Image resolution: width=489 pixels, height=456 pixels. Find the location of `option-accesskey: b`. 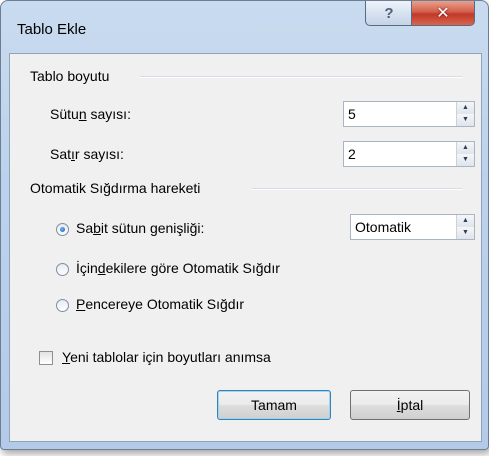

option-accesskey: b is located at coordinates (97, 228).